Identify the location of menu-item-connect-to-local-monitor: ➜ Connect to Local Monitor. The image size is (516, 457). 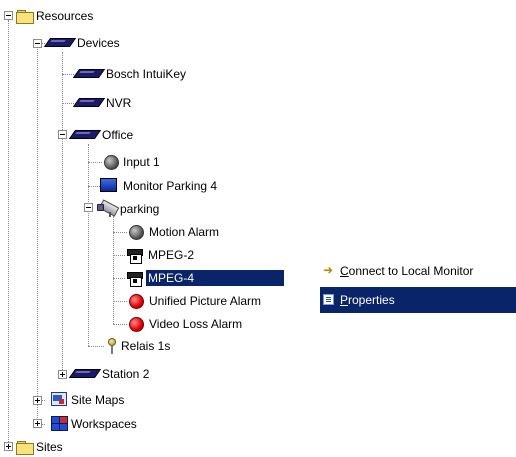
(418, 271).